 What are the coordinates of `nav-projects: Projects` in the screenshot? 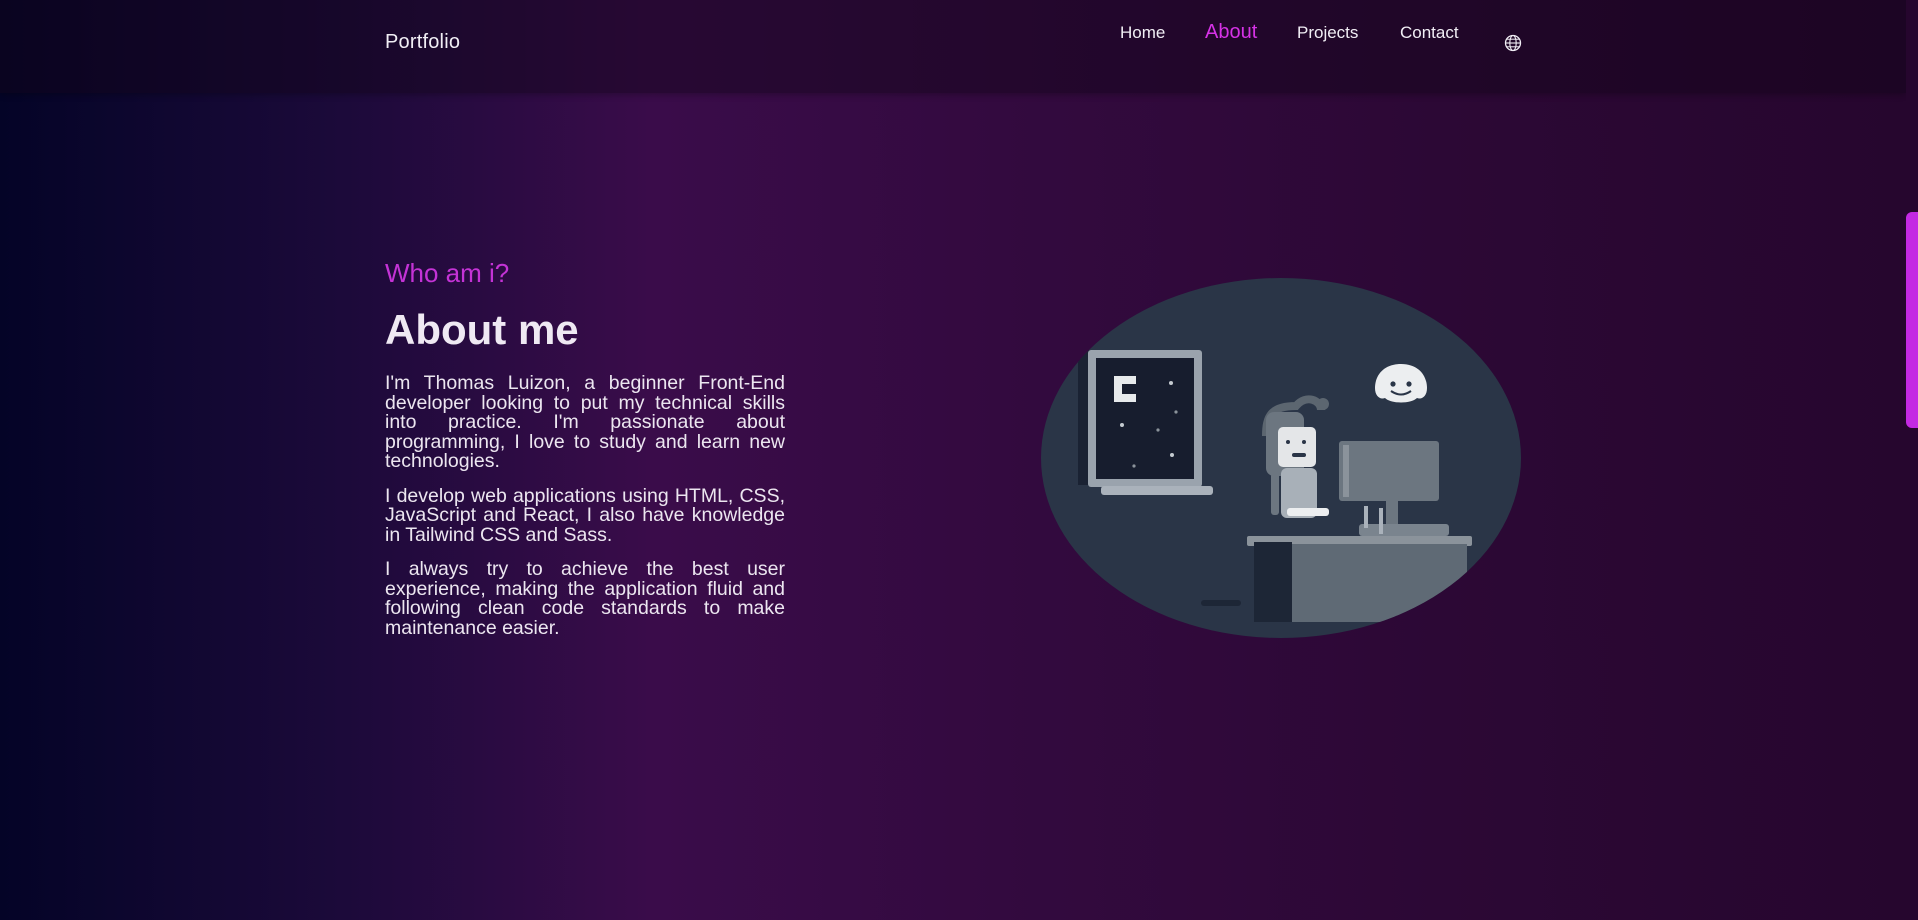 It's located at (1327, 33).